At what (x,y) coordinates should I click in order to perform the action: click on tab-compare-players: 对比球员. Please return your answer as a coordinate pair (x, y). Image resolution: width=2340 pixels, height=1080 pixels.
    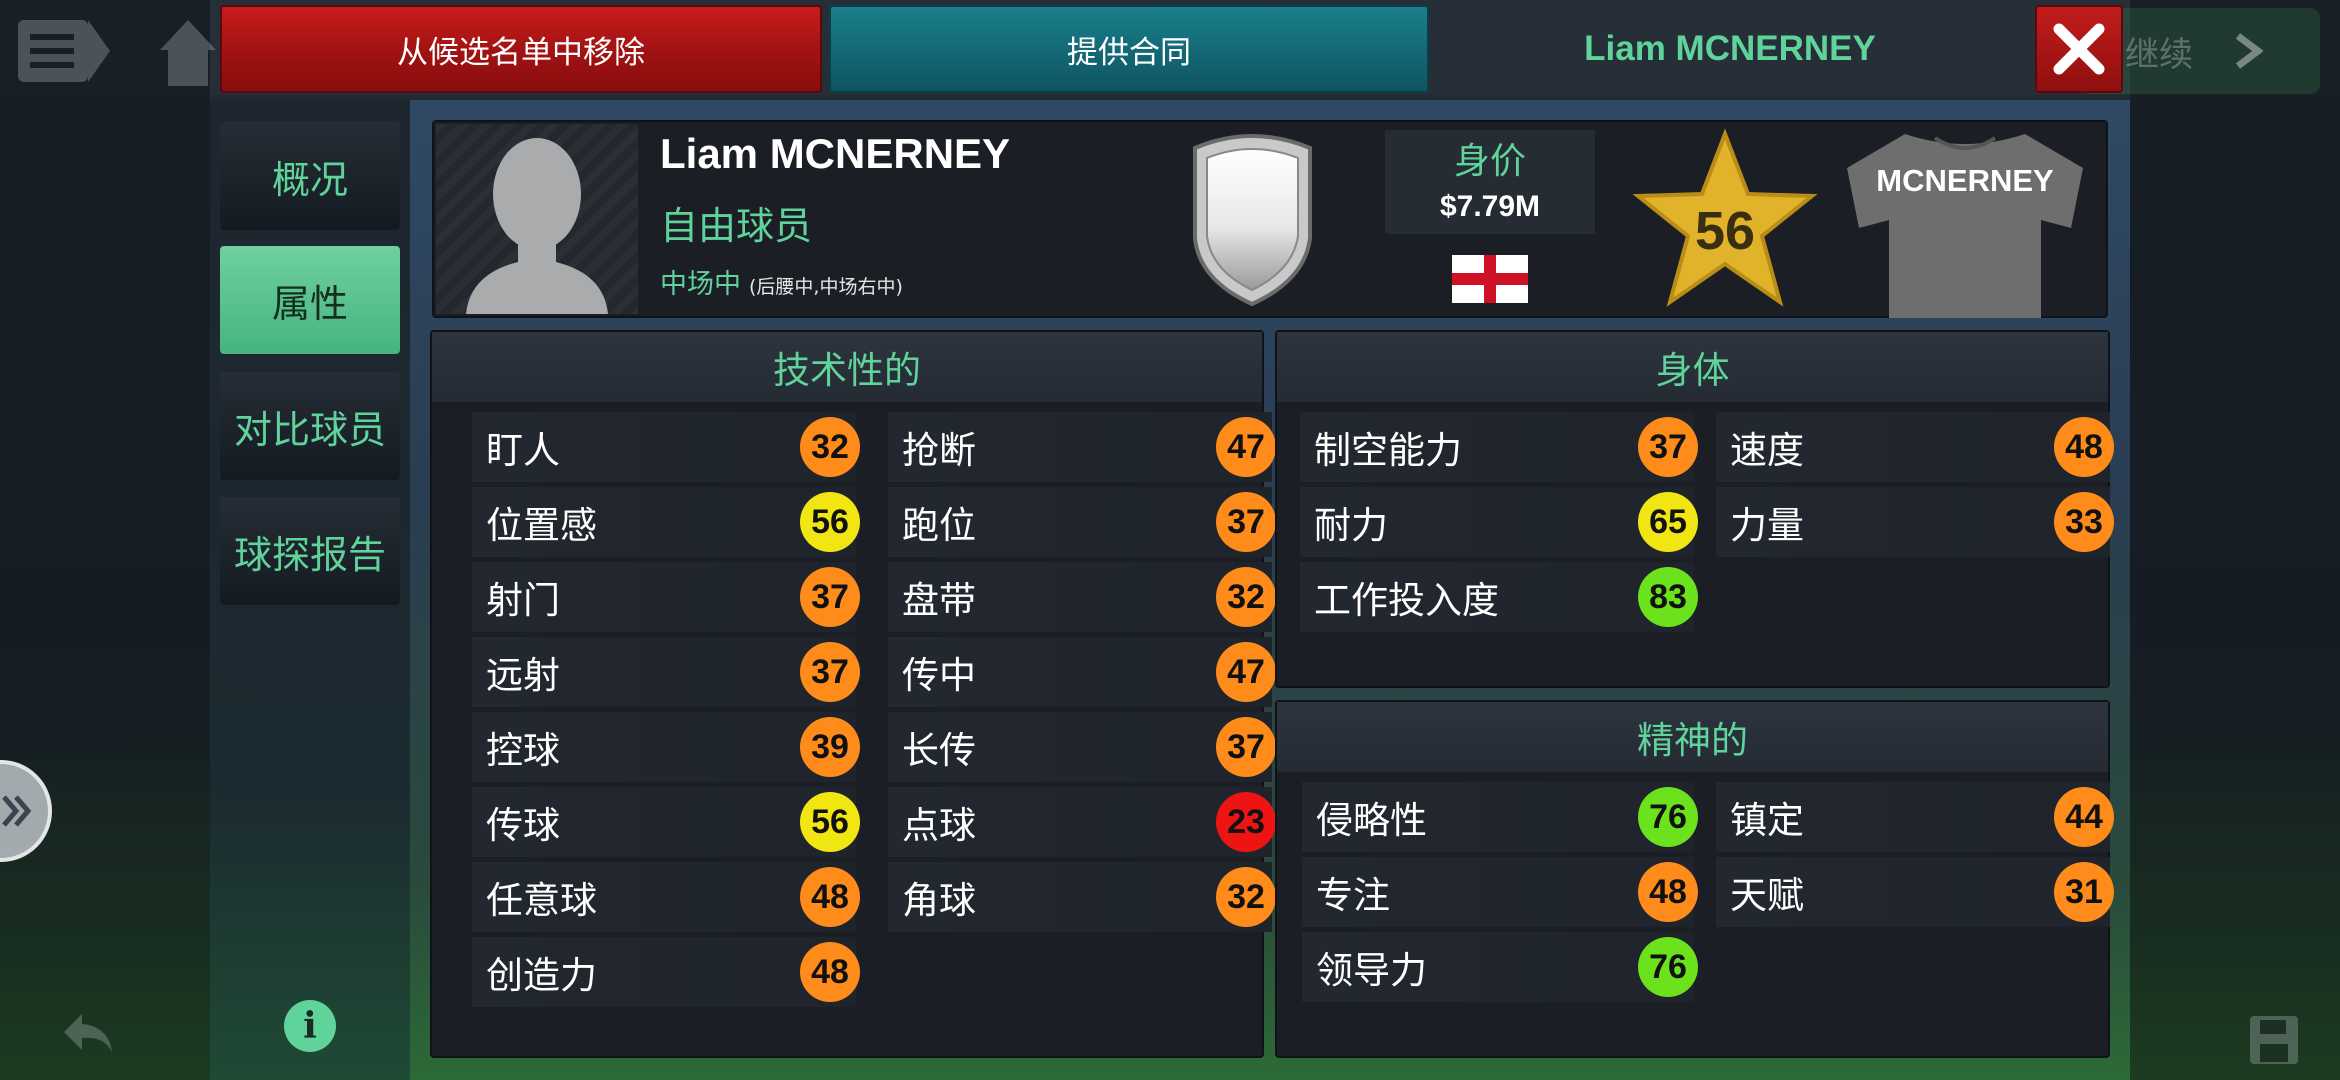
    Looking at the image, I should click on (310, 426).